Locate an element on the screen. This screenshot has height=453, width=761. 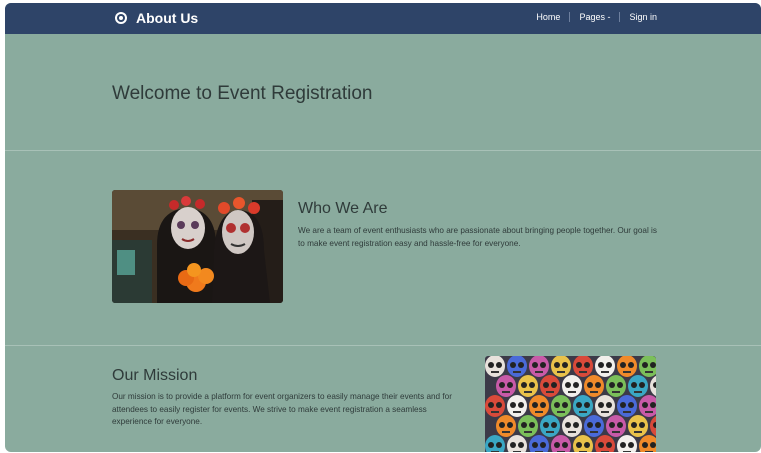
hero-title: Welcome to Event Registration is located at coordinates (242, 93).